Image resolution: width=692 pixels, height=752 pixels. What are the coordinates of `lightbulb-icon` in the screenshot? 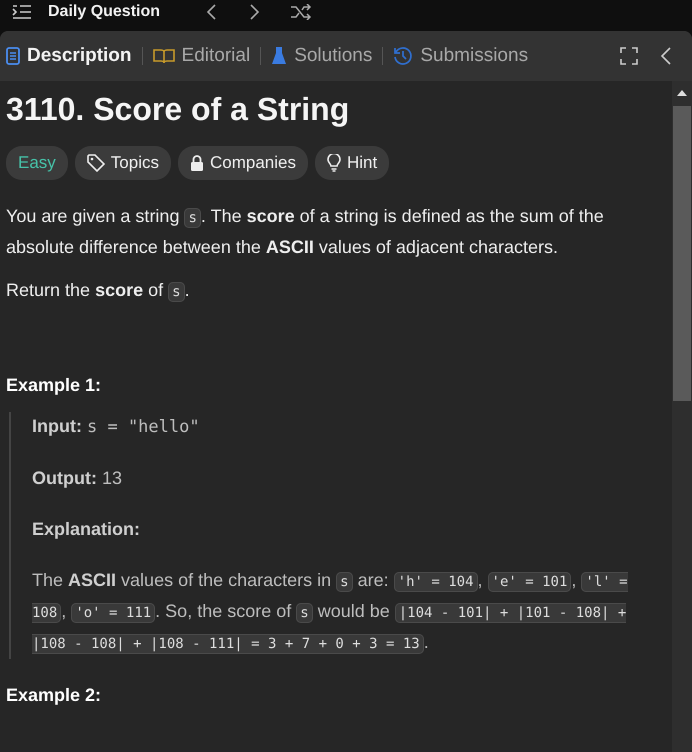 It's located at (333, 163).